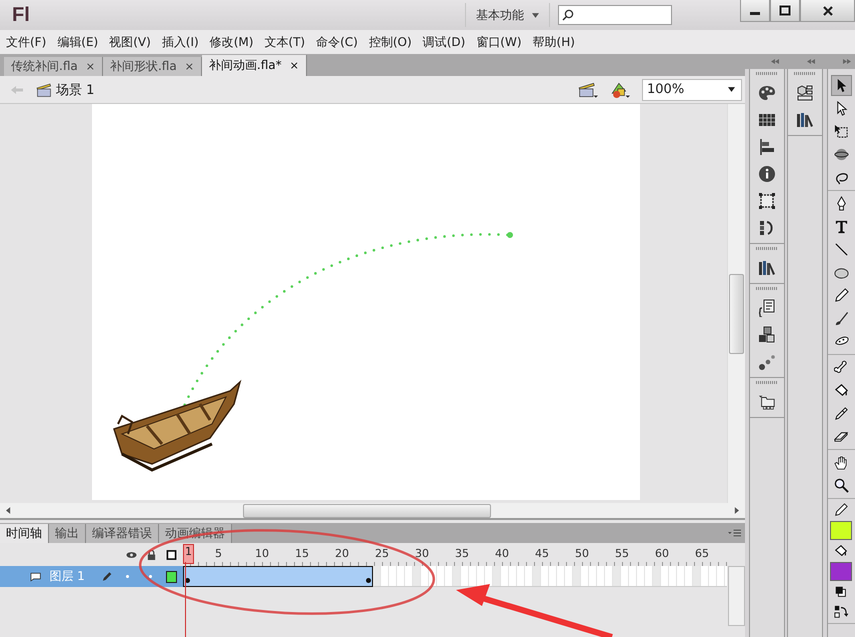 Image resolution: width=855 pixels, height=637 pixels. I want to click on properties-icon, so click(805, 93).